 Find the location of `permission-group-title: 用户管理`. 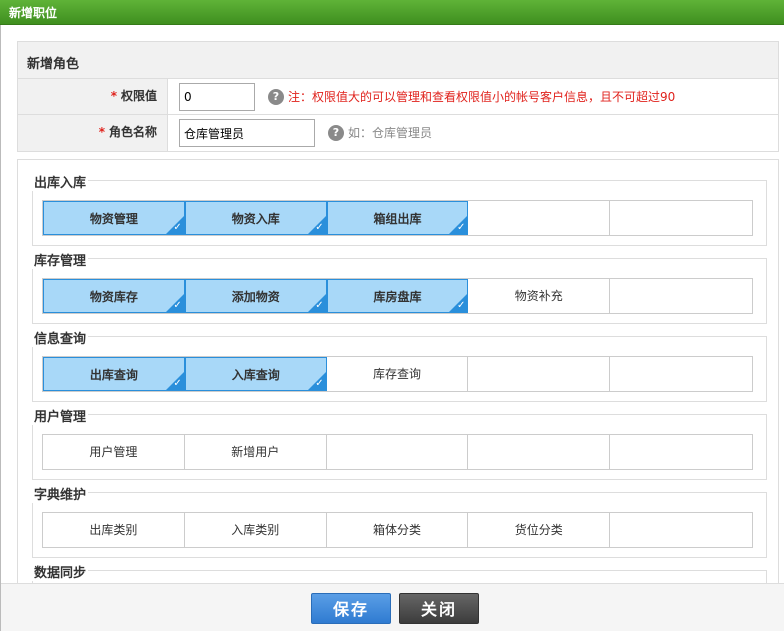

permission-group-title: 用户管理 is located at coordinates (60, 415).